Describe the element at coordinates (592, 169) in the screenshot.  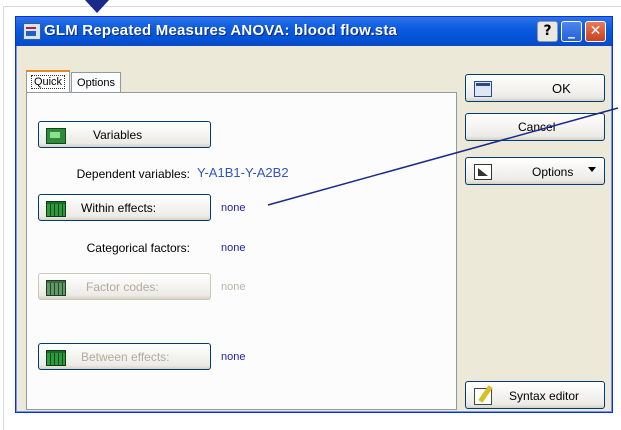
I see `chevron-down-icon` at that location.